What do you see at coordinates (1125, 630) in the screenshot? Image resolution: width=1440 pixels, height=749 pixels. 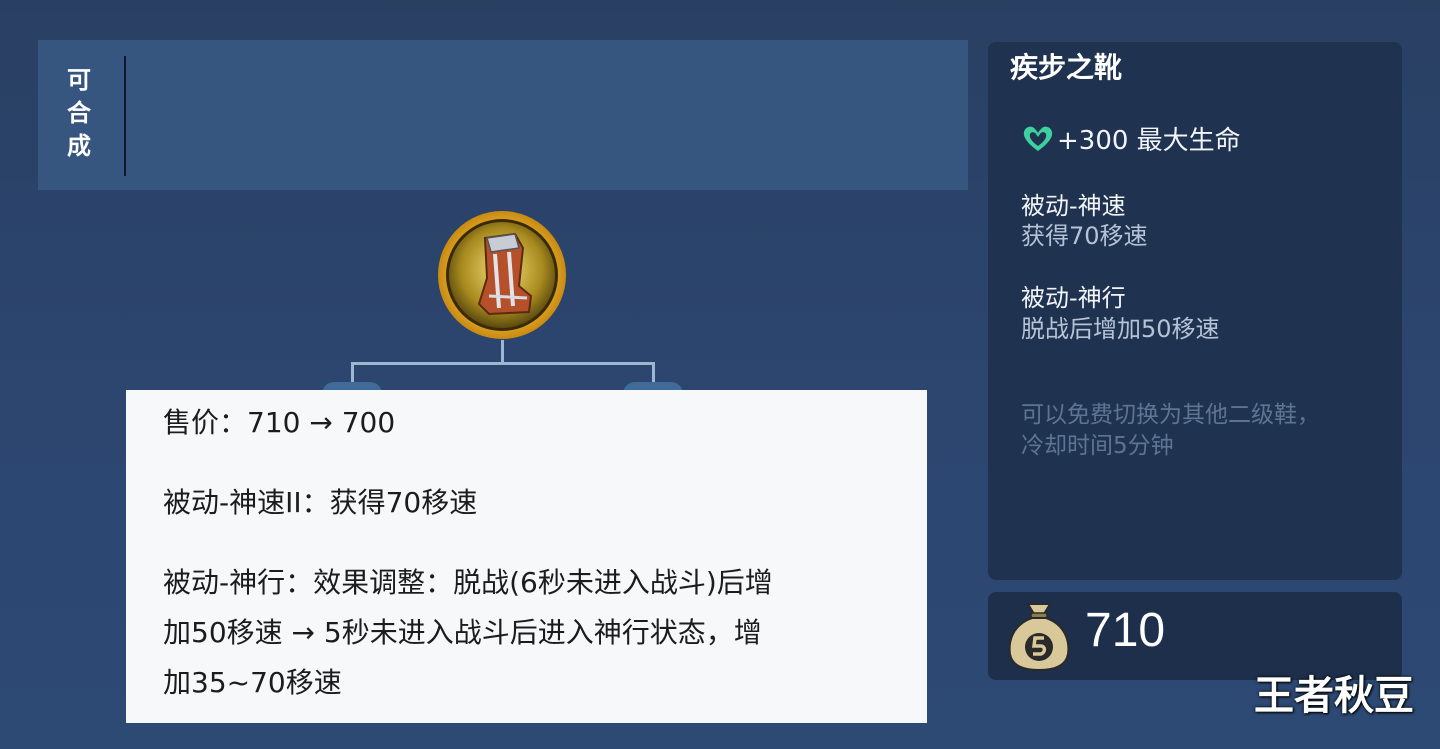 I see `price-value: 710` at bounding box center [1125, 630].